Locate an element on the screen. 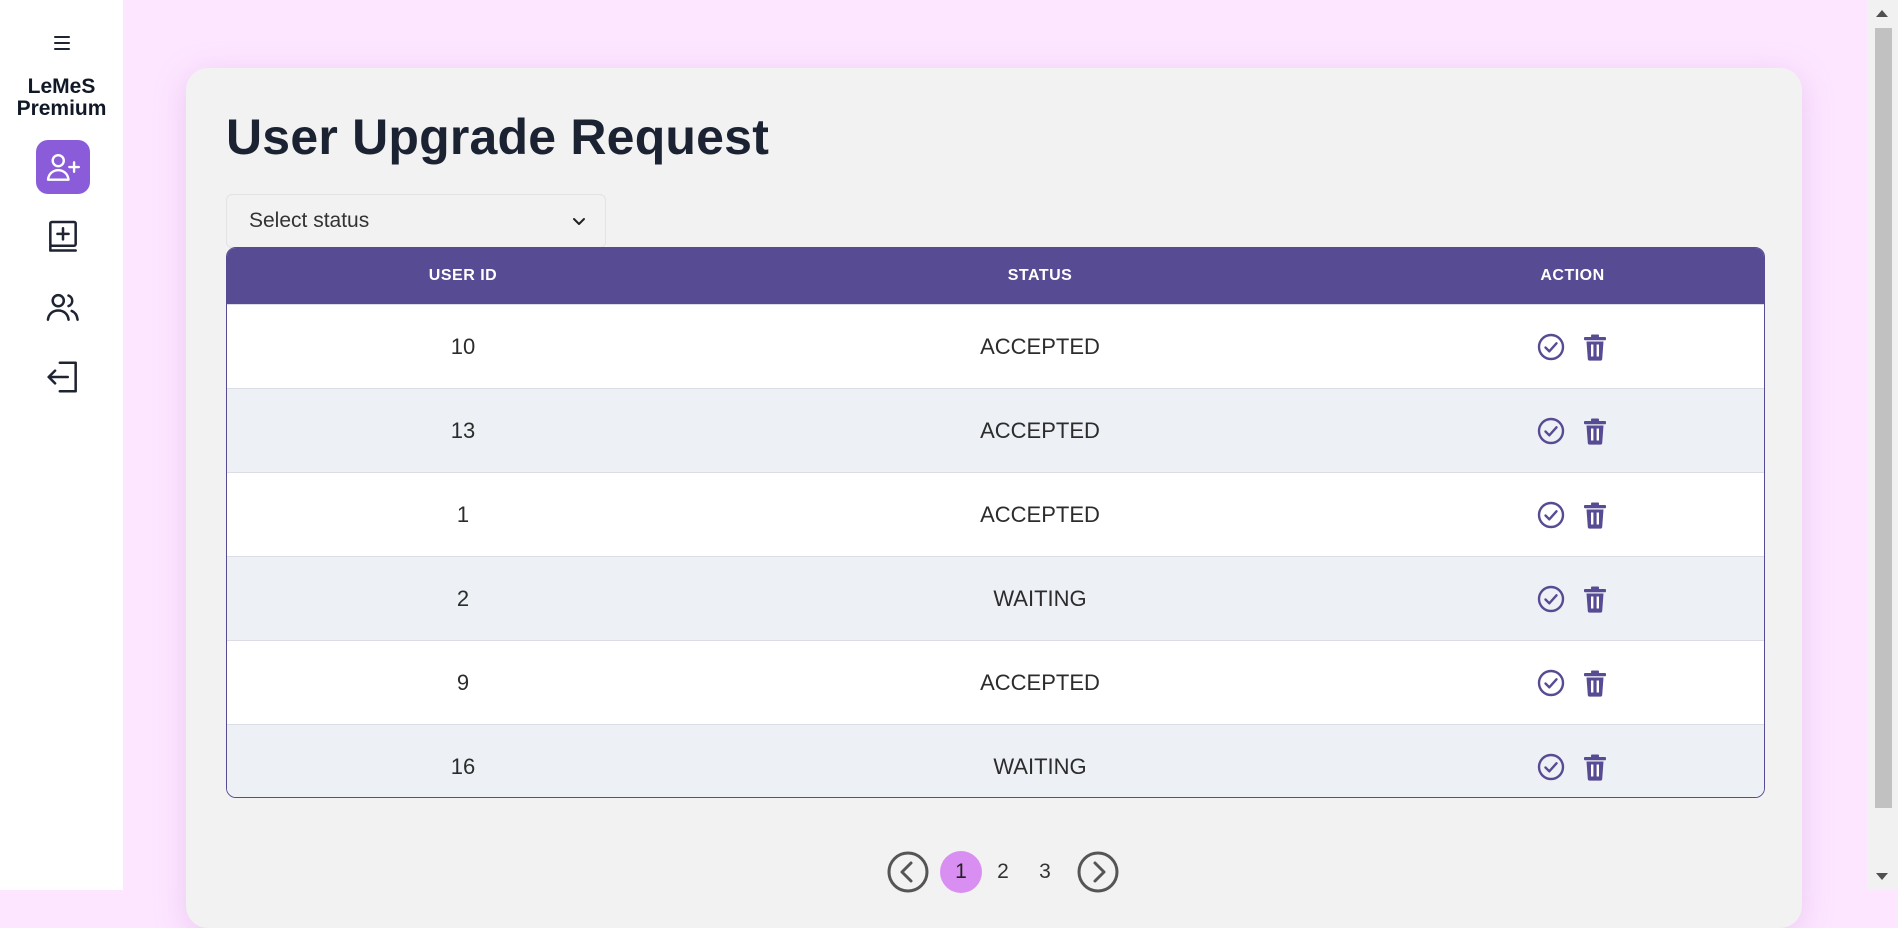  table-row: 1 ACCEPTED is located at coordinates (995, 514).